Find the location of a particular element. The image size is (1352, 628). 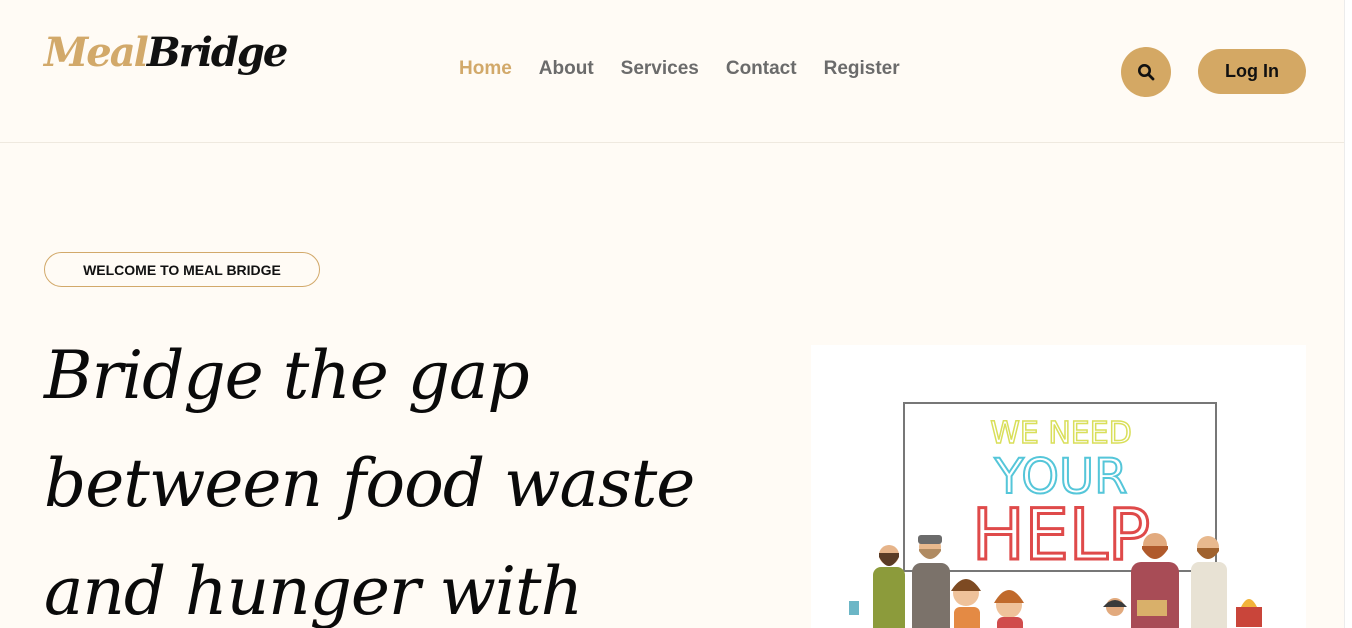

hero-title-line-3: and hunger with is located at coordinates (313, 590).